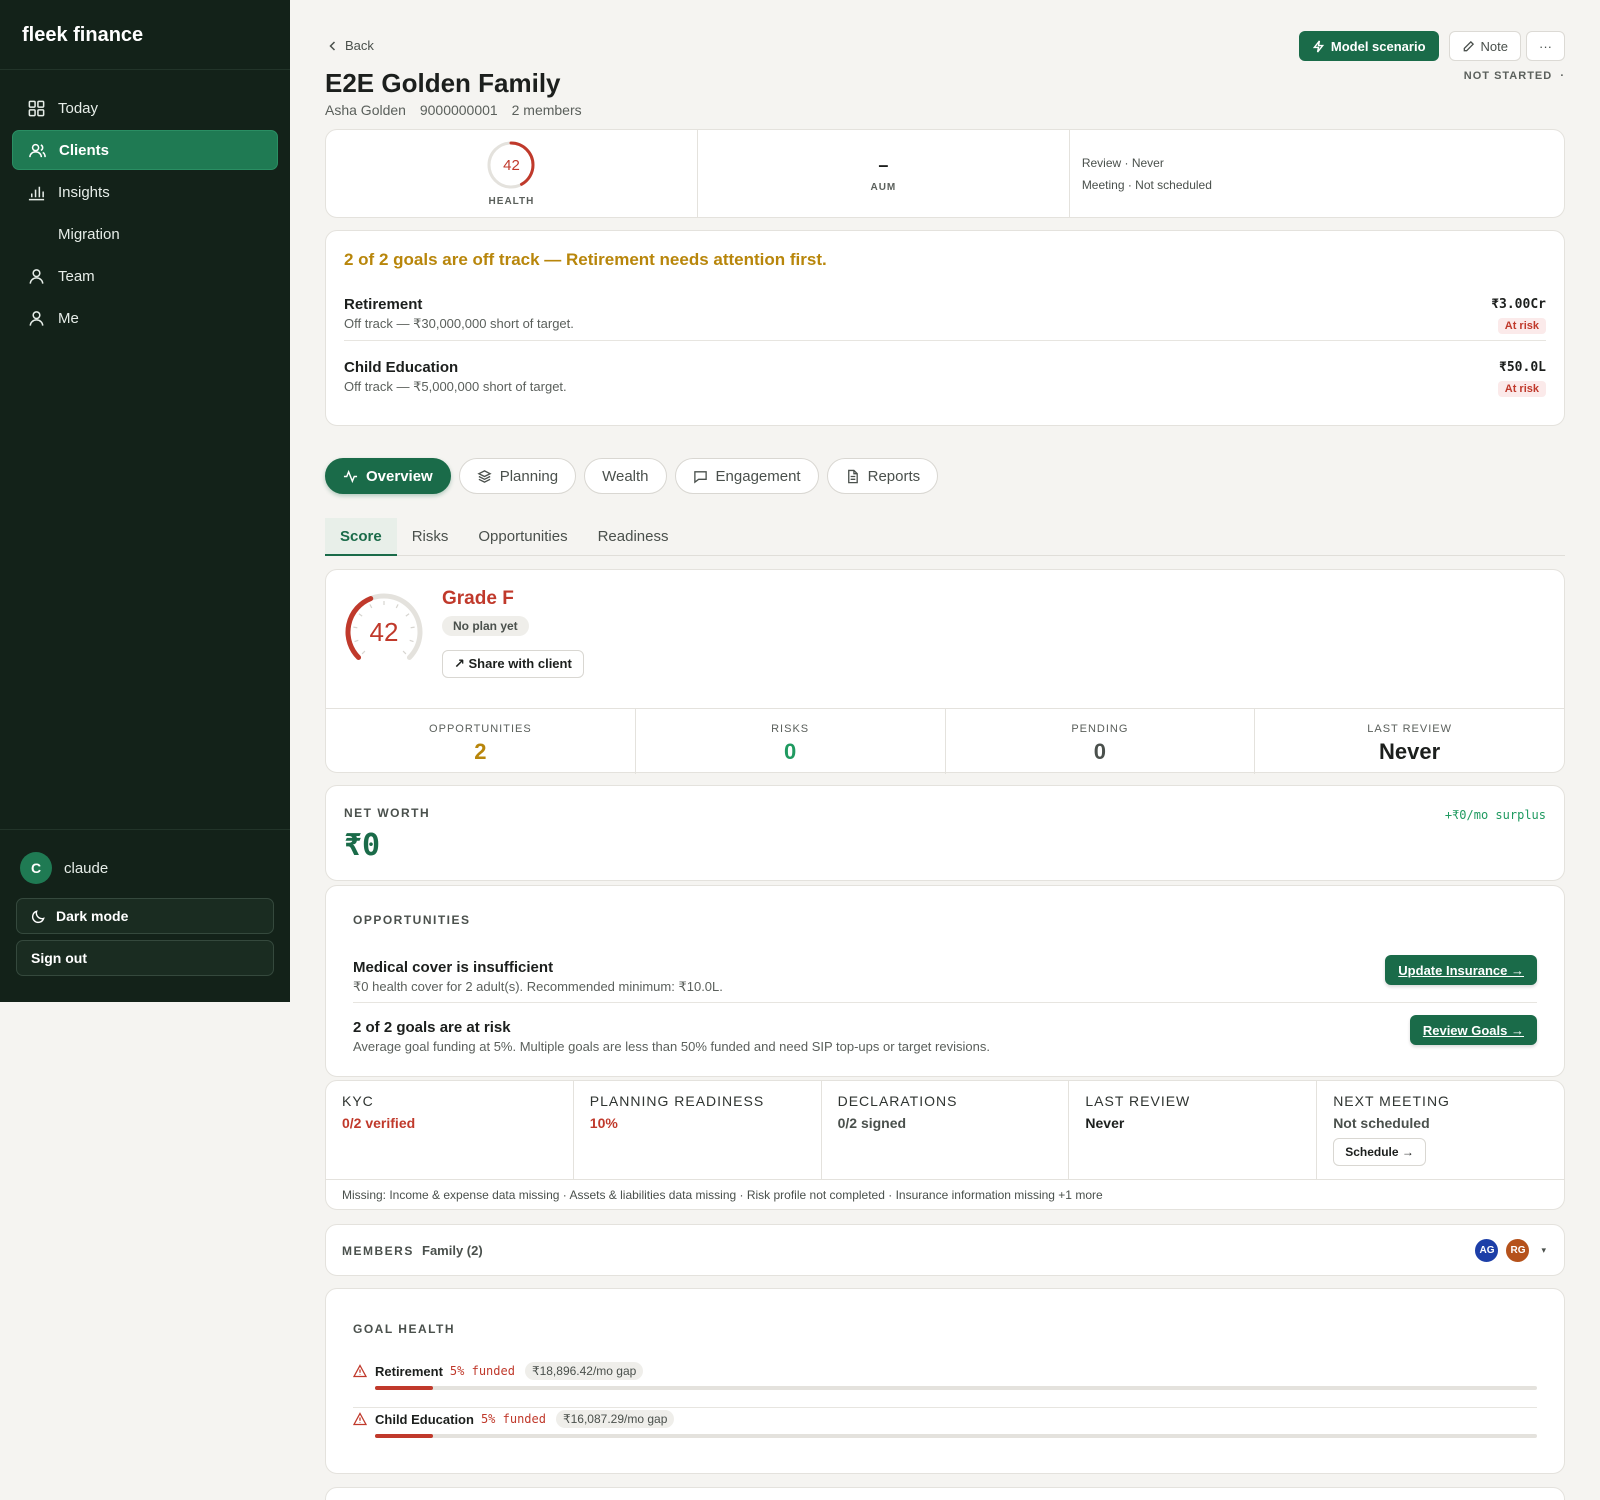 This screenshot has width=1600, height=1500. What do you see at coordinates (484, 476) in the screenshot?
I see `layers-icon` at bounding box center [484, 476].